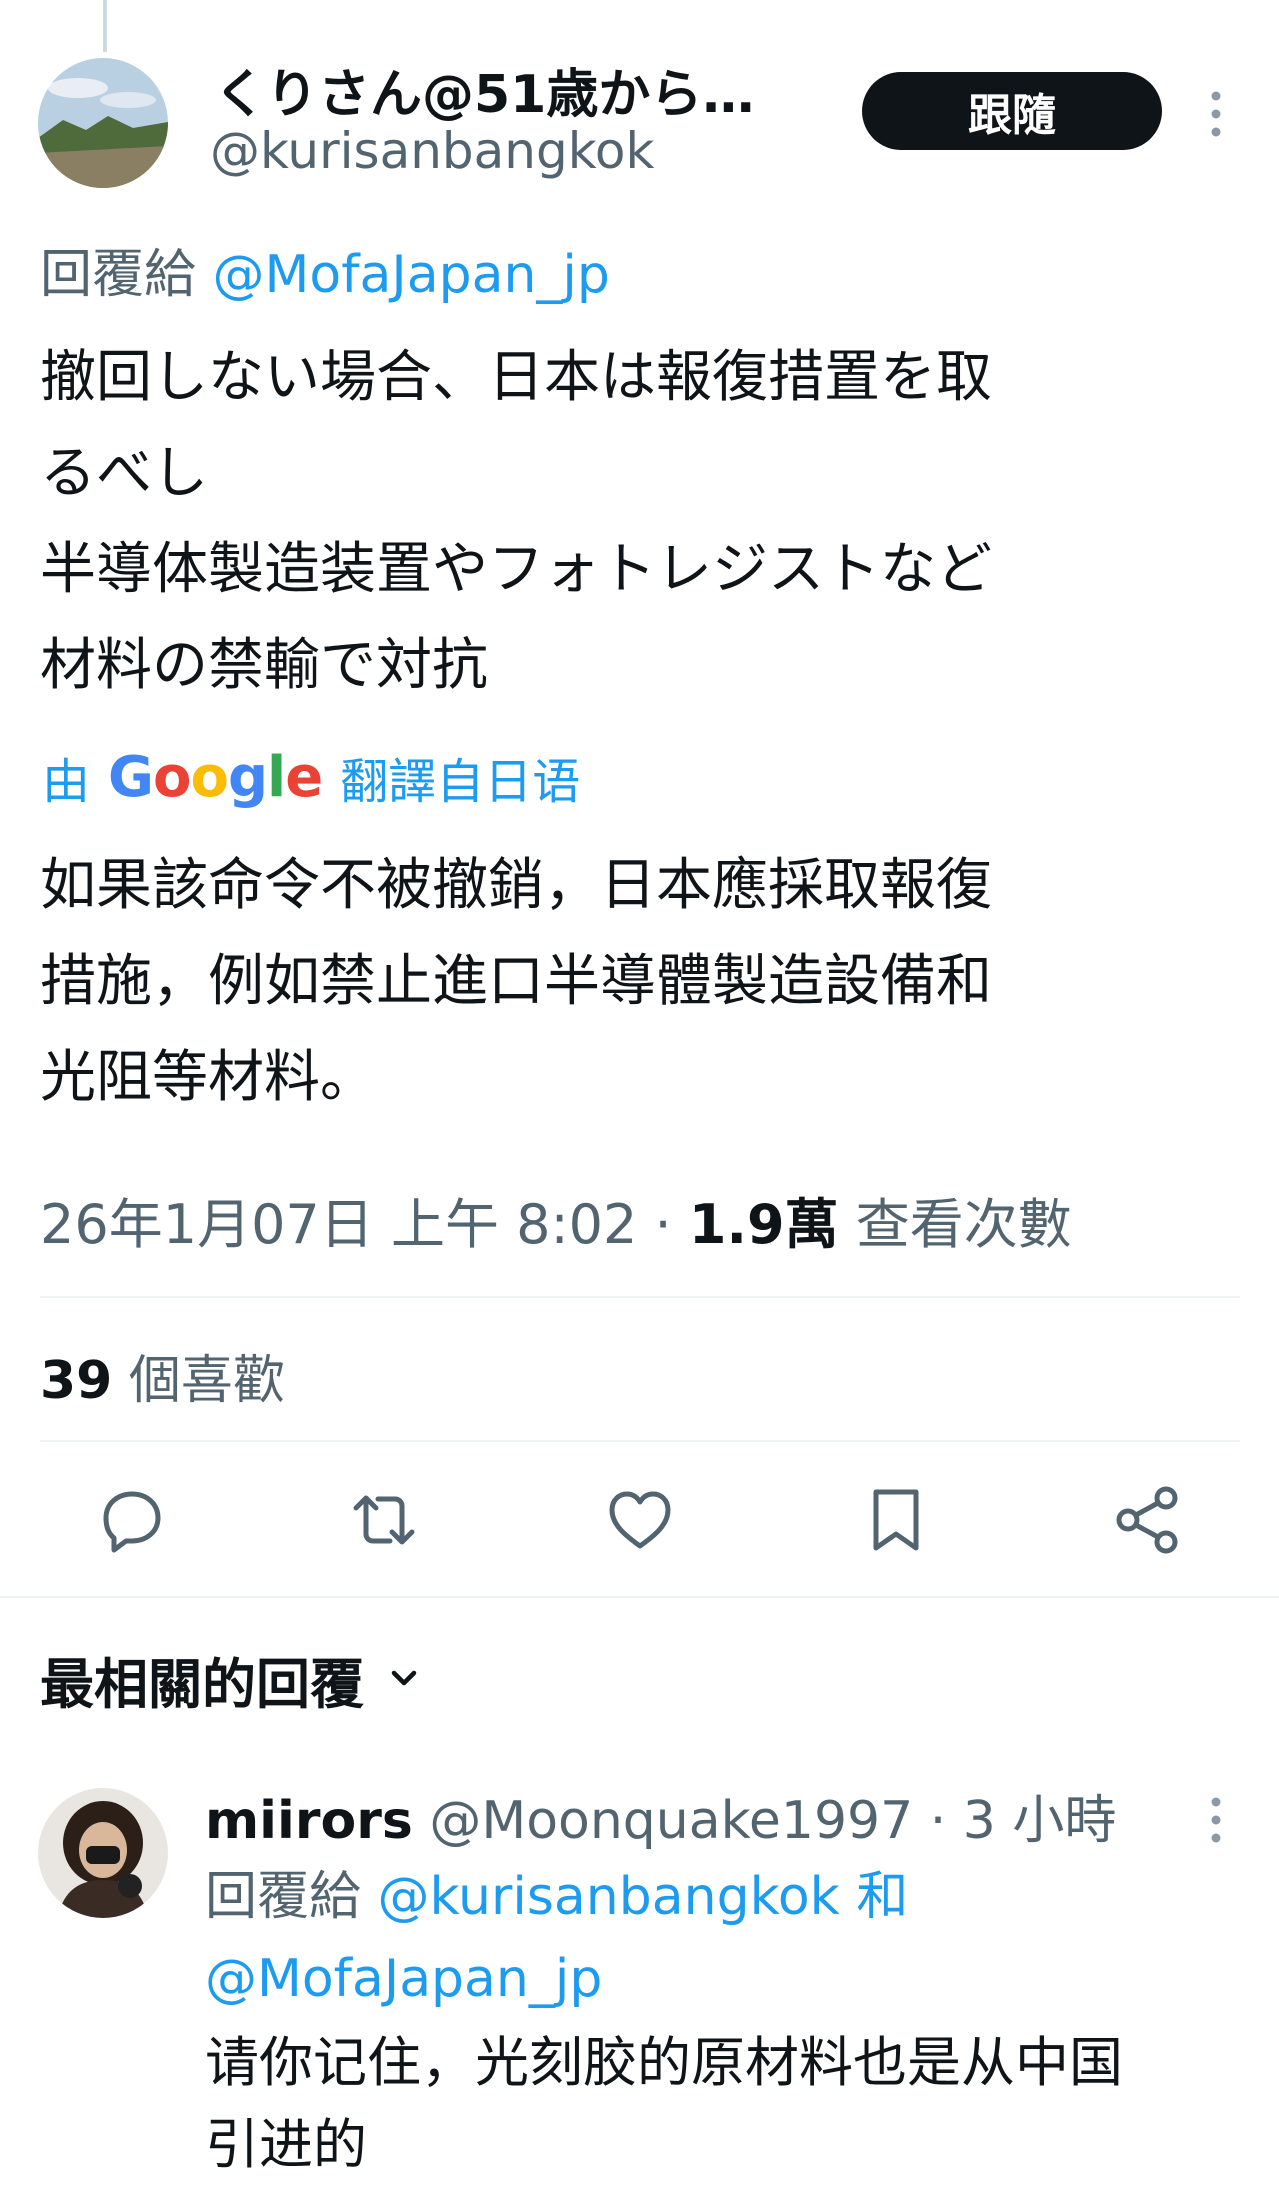 The width and height of the screenshot is (1279, 2186). I want to click on like-icon, so click(640, 1520).